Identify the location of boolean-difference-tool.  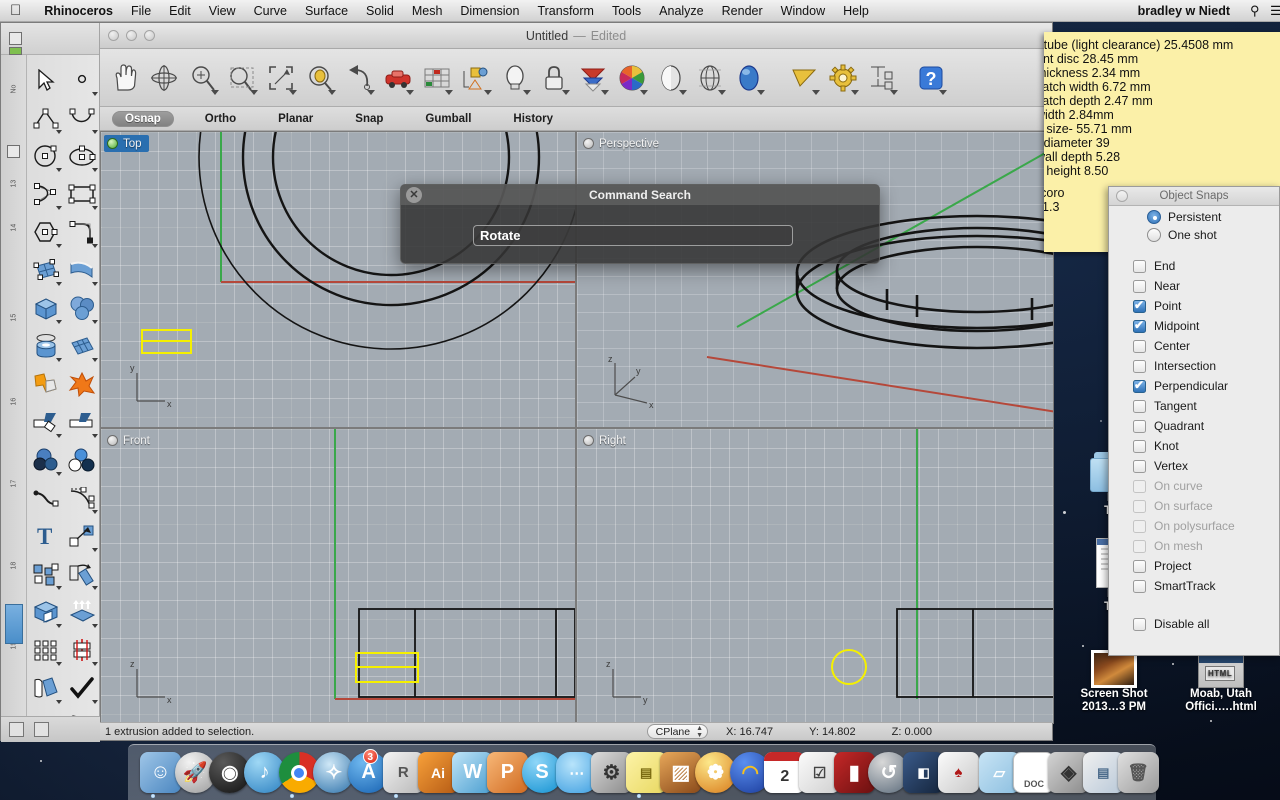
(46, 612).